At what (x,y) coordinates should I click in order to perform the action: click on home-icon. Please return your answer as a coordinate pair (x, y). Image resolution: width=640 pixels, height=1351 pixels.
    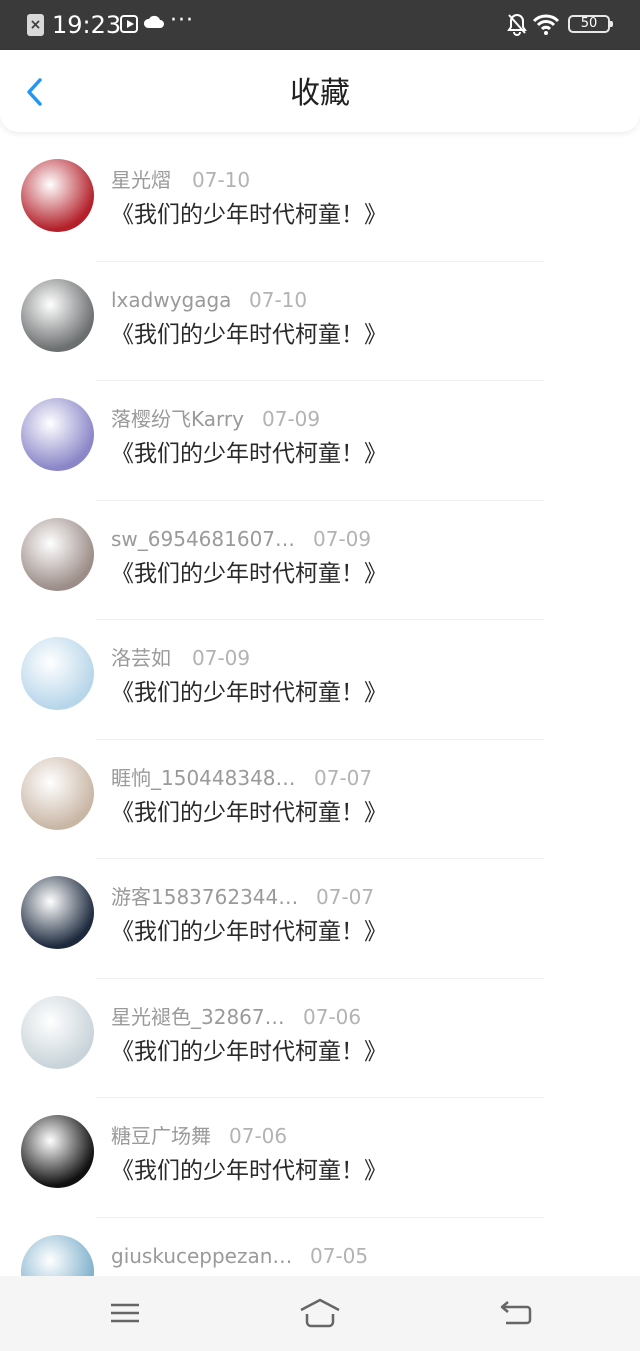
    Looking at the image, I should click on (320, 1313).